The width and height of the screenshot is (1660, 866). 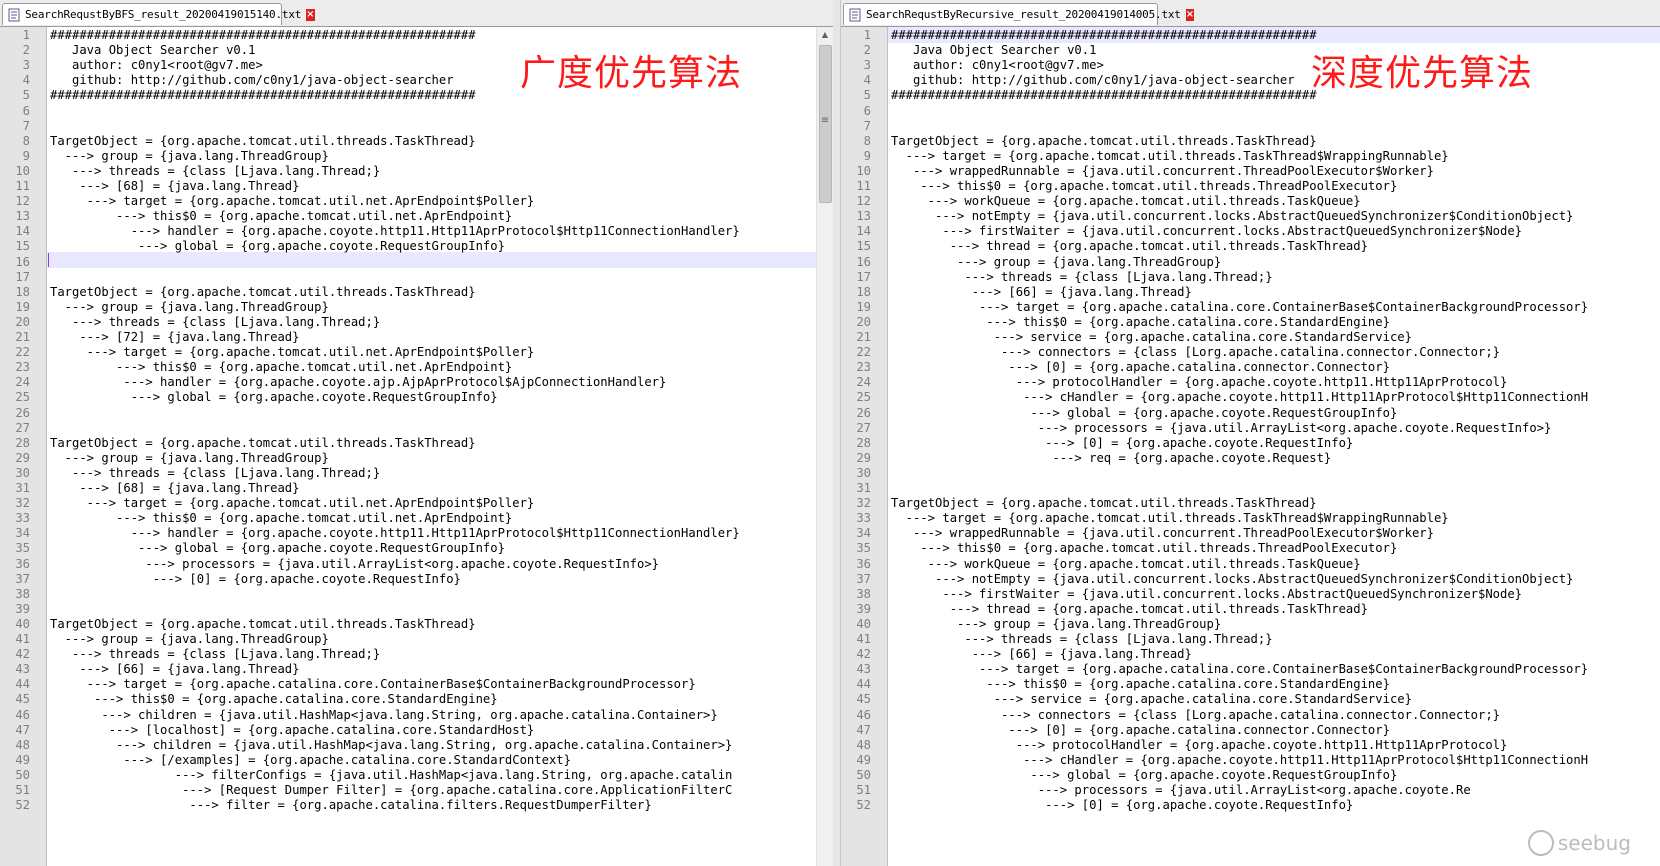 What do you see at coordinates (14, 15) in the screenshot?
I see `file-icon` at bounding box center [14, 15].